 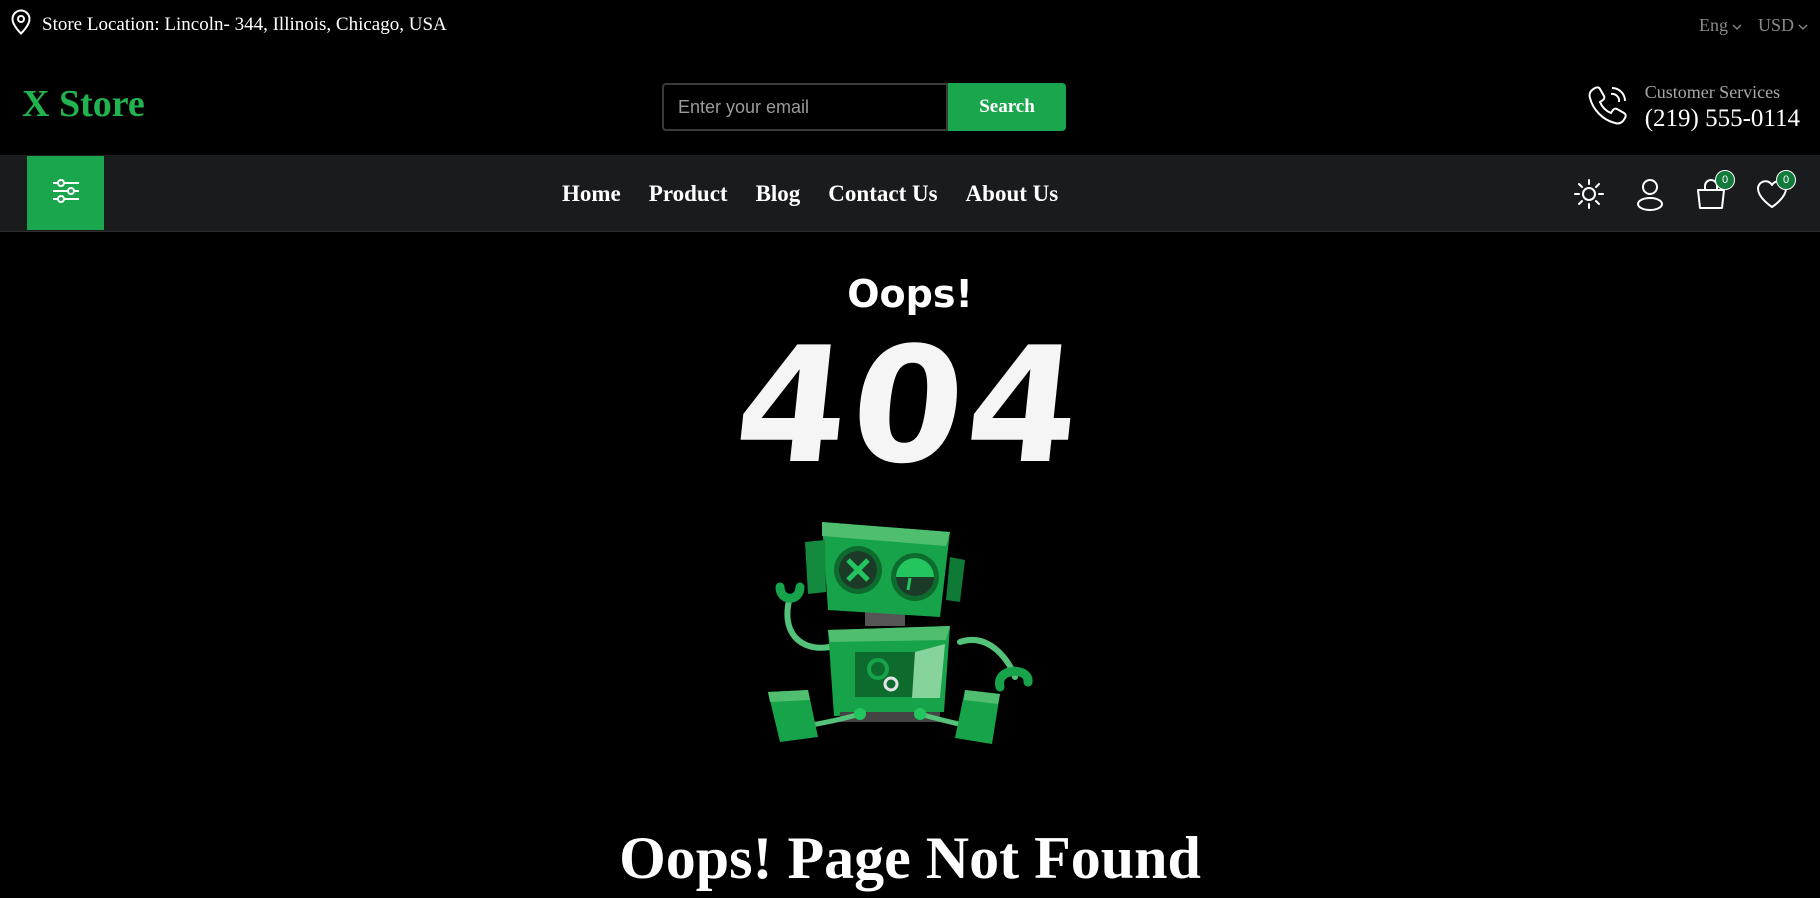 I want to click on nav-link-blog: Blog, so click(x=778, y=194).